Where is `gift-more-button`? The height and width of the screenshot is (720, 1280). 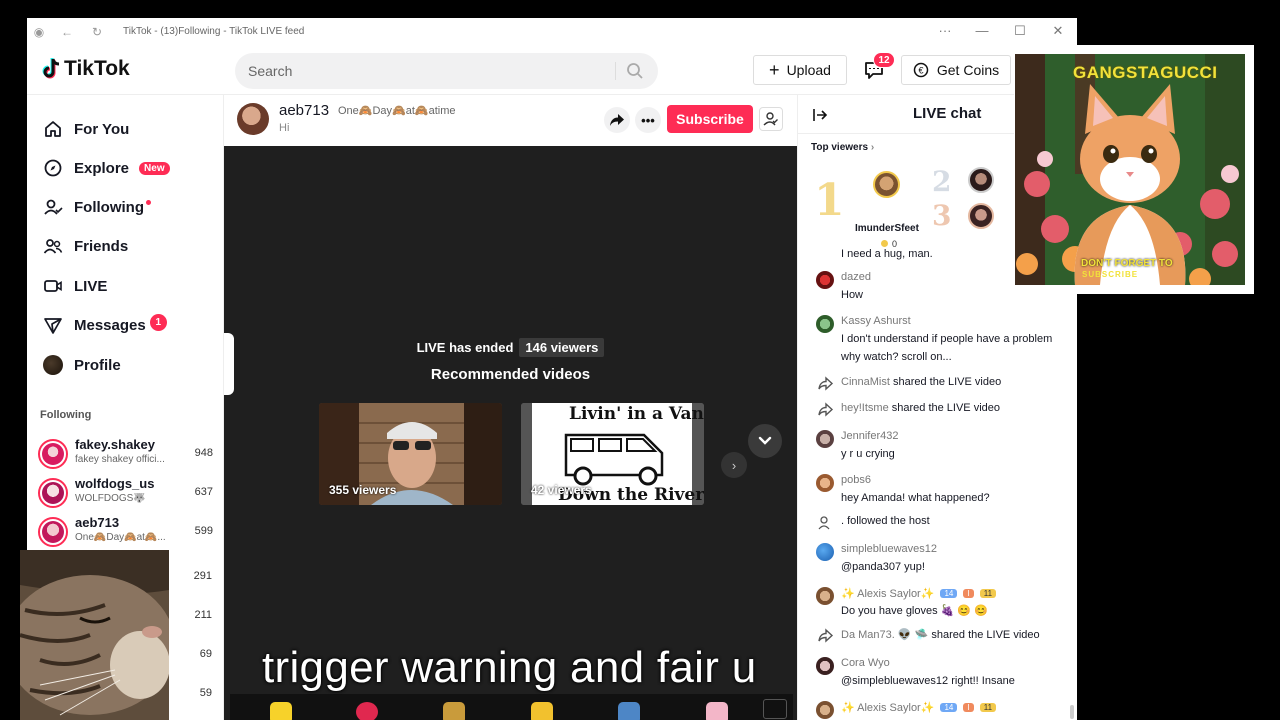
gift-more-button is located at coordinates (775, 709).